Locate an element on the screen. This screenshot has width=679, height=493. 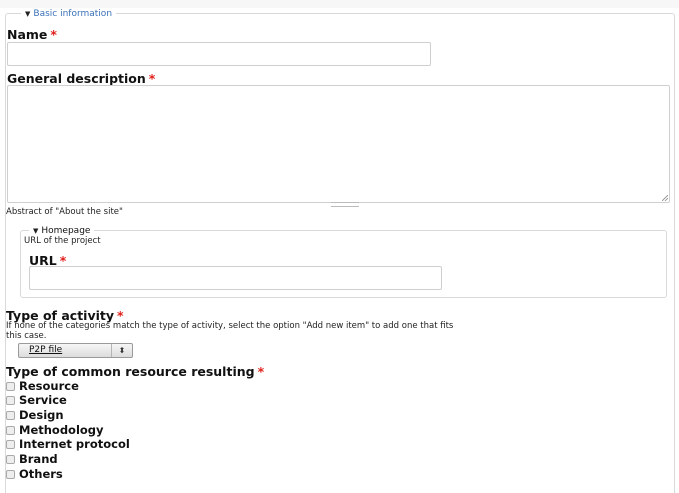
resize-grip-icon is located at coordinates (665, 198).